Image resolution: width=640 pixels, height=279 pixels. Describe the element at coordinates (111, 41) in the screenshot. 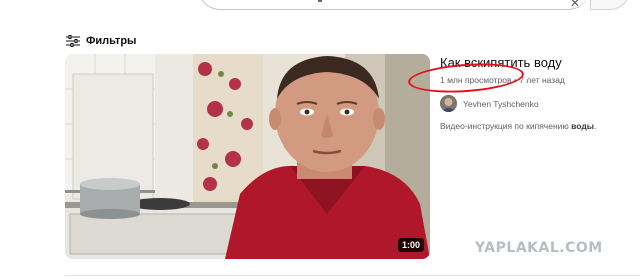

I see `filters-label: Фильтры` at that location.